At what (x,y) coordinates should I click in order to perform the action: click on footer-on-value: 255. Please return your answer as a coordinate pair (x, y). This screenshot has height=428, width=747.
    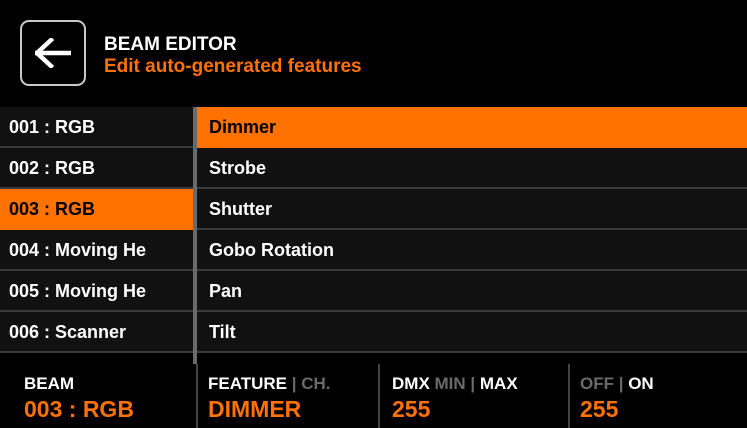
    Looking at the image, I should click on (599, 409).